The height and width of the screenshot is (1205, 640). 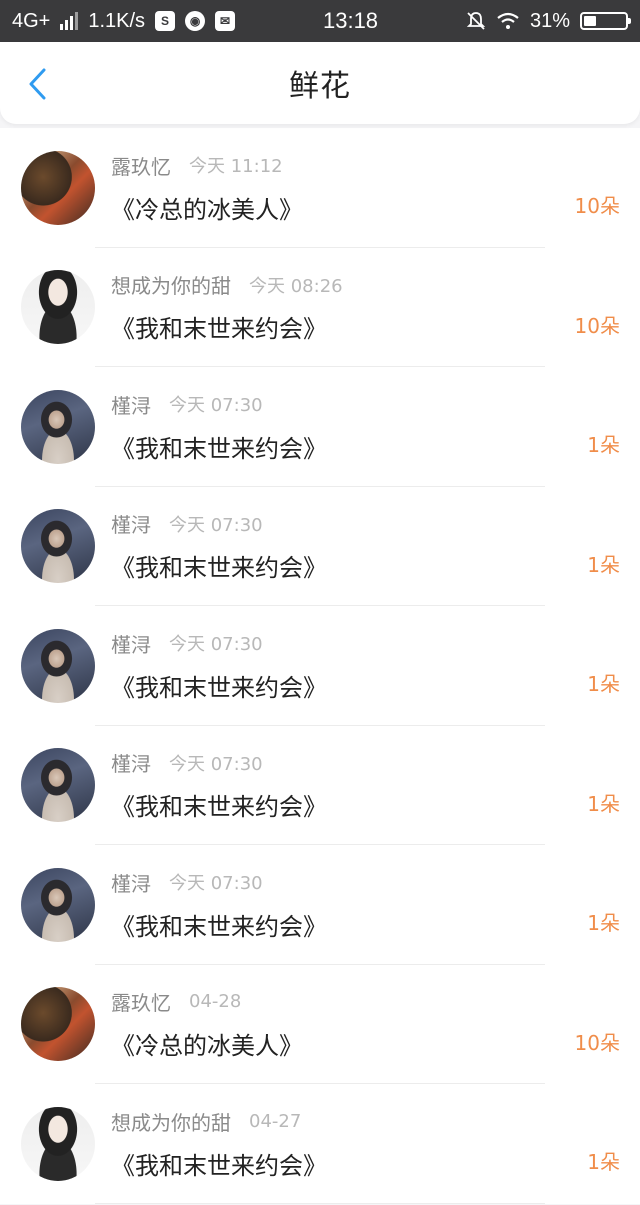 I want to click on list-item-5: 槿浔 今天 07:30 《我和末世来约会》 1朵, so click(x=320, y=666).